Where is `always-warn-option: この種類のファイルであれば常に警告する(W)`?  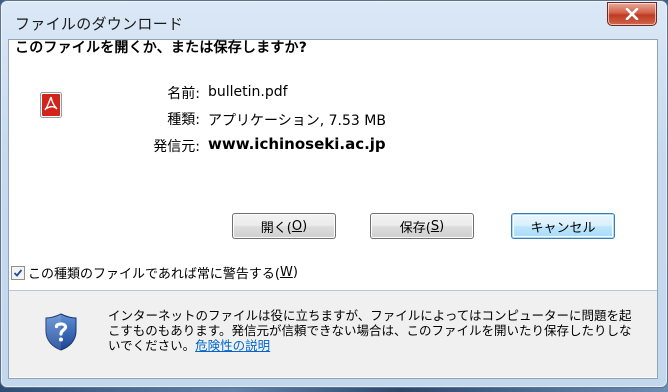
always-warn-option: この種類のファイルであれば常に警告する(W) is located at coordinates (154, 272).